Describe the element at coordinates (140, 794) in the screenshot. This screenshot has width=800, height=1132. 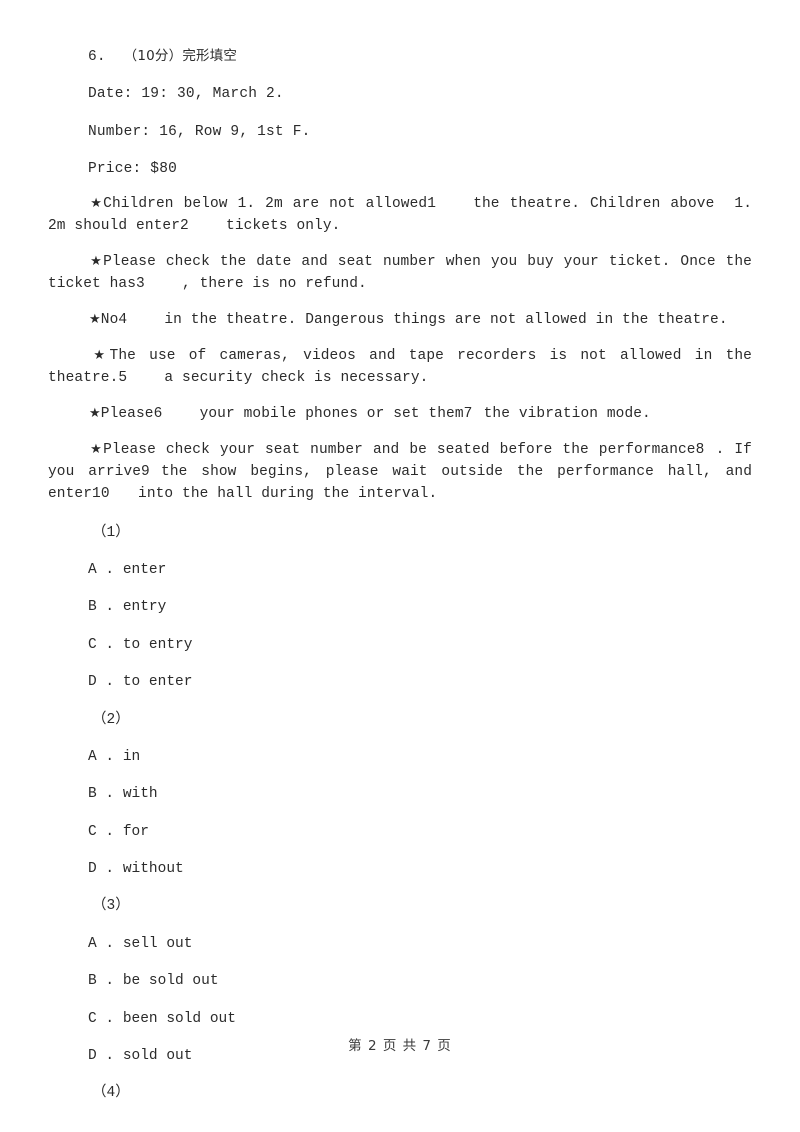
I see `option-text: with` at that location.